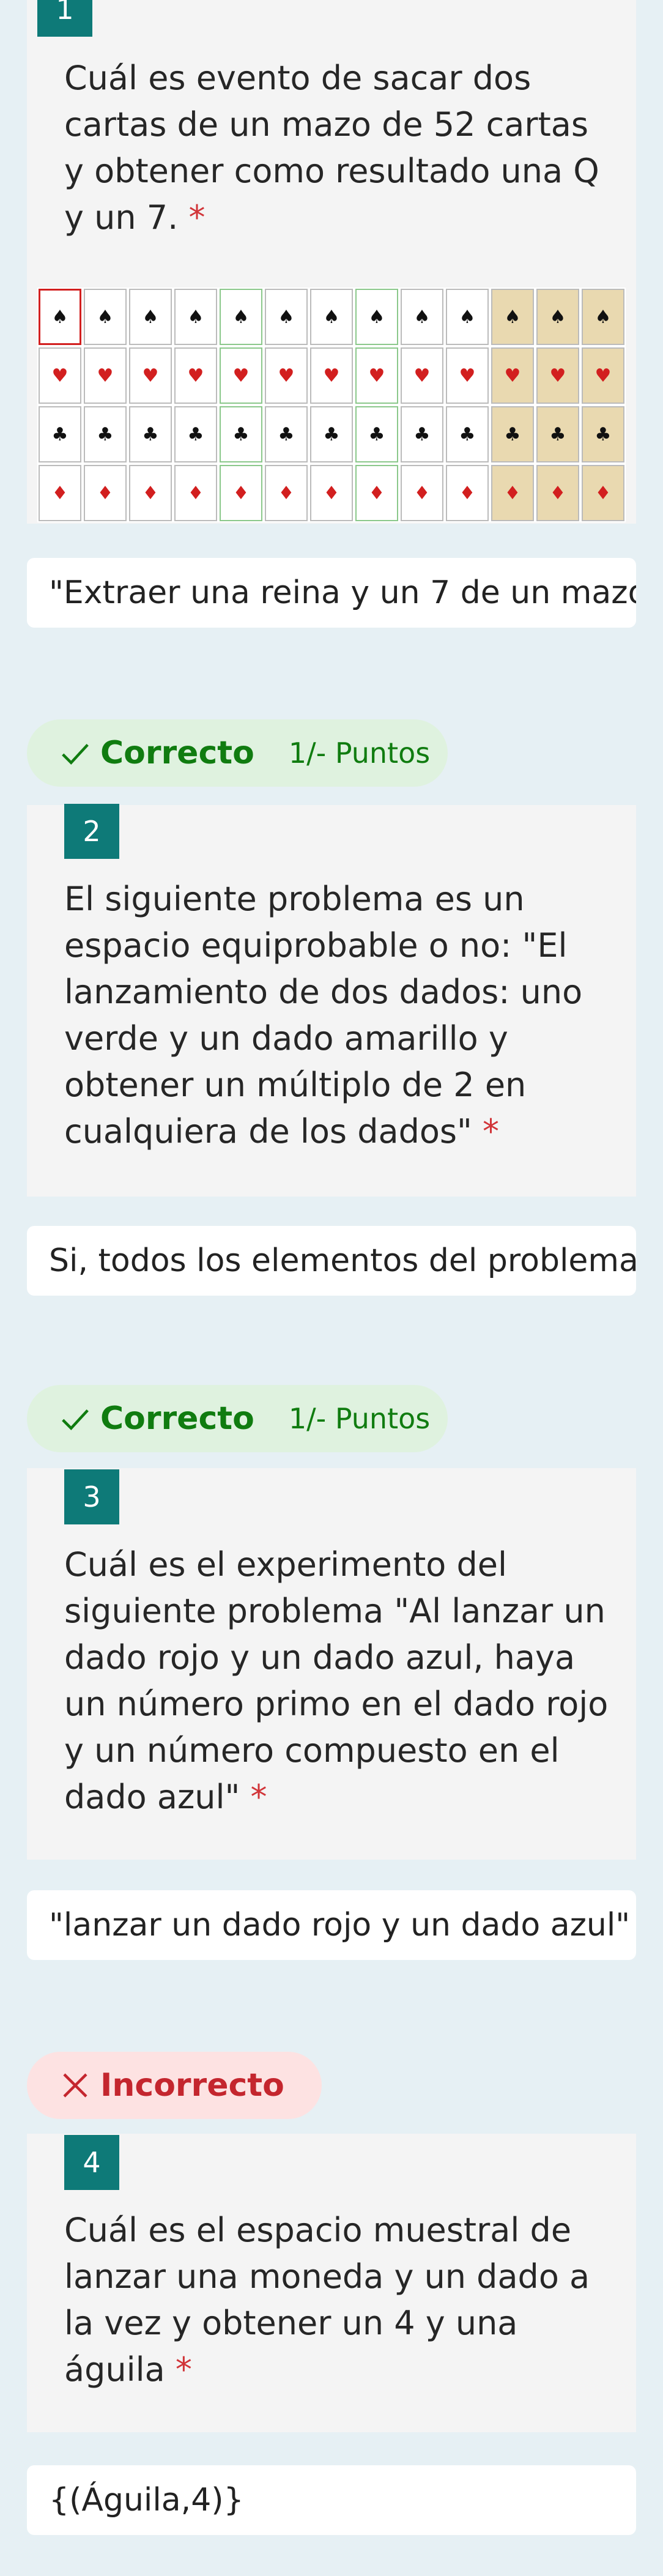 The image size is (663, 2576). Describe the element at coordinates (75, 2085) in the screenshot. I see `x-icon` at that location.